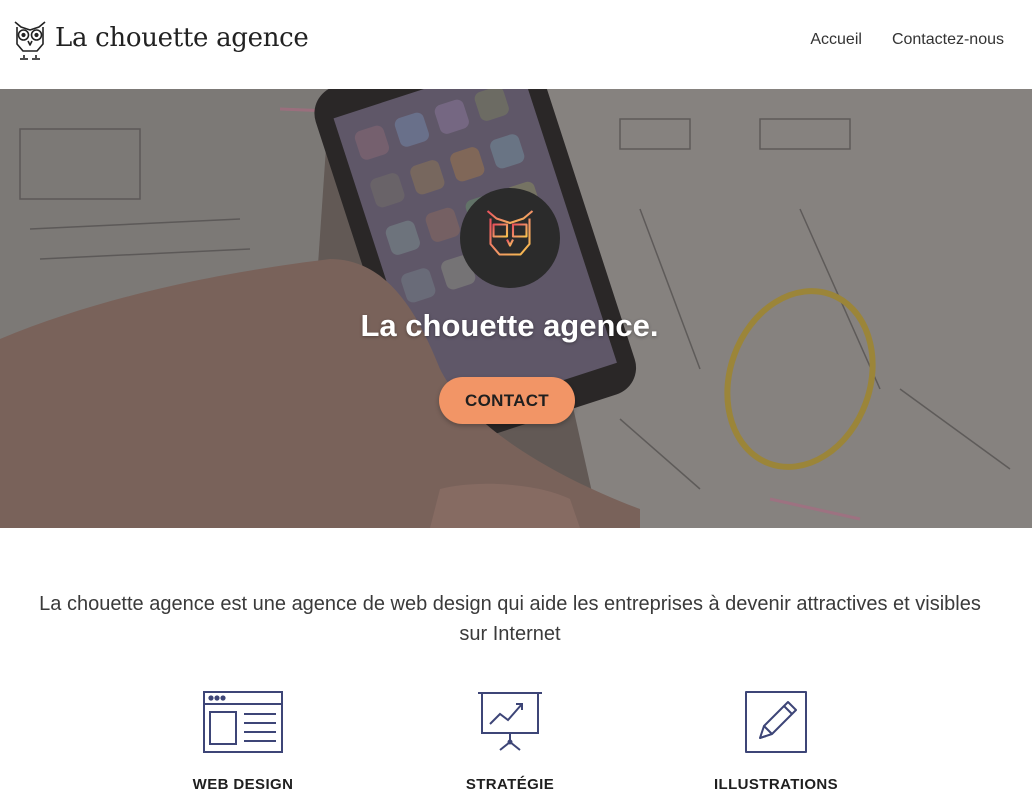  I want to click on nav-link-accueil: Accueil, so click(836, 40).